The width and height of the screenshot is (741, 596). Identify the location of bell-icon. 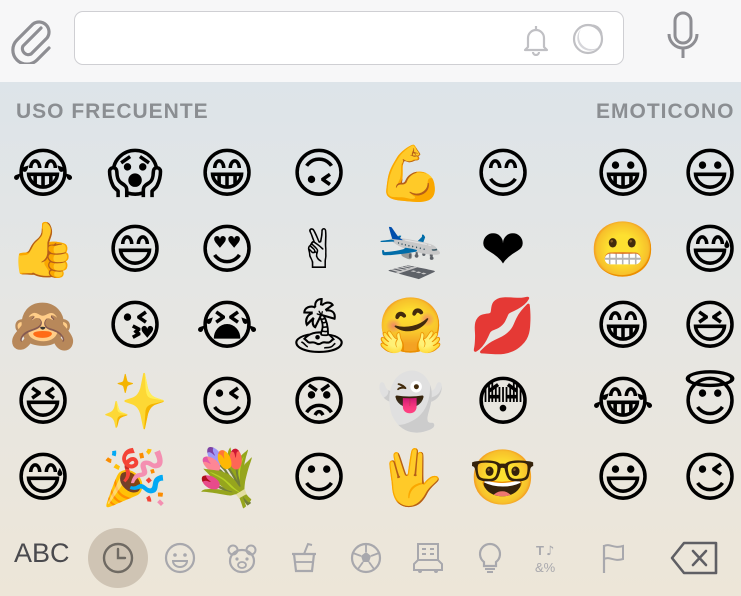
(536, 39).